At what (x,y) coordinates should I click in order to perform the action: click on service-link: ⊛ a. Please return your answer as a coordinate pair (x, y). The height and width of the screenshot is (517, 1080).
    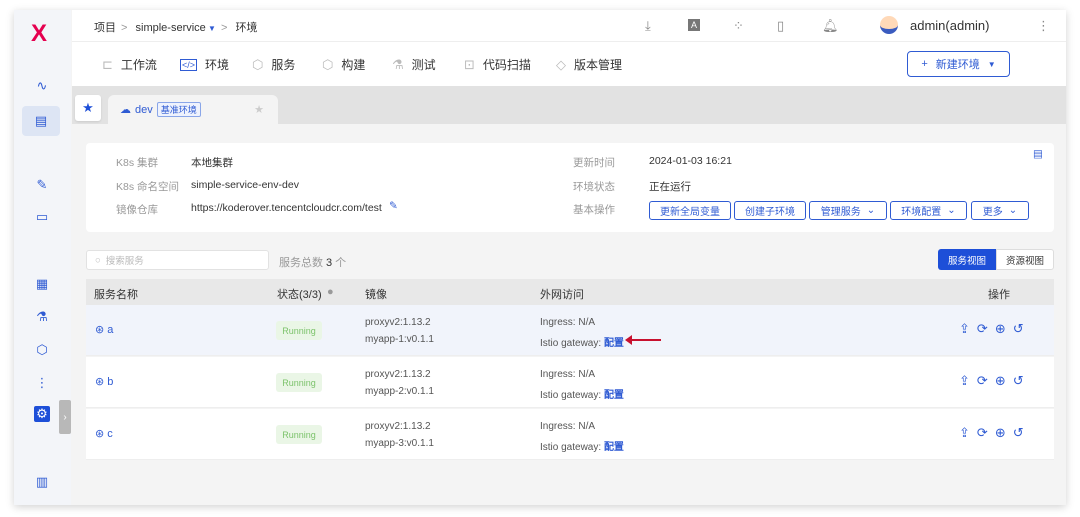
    Looking at the image, I should click on (104, 329).